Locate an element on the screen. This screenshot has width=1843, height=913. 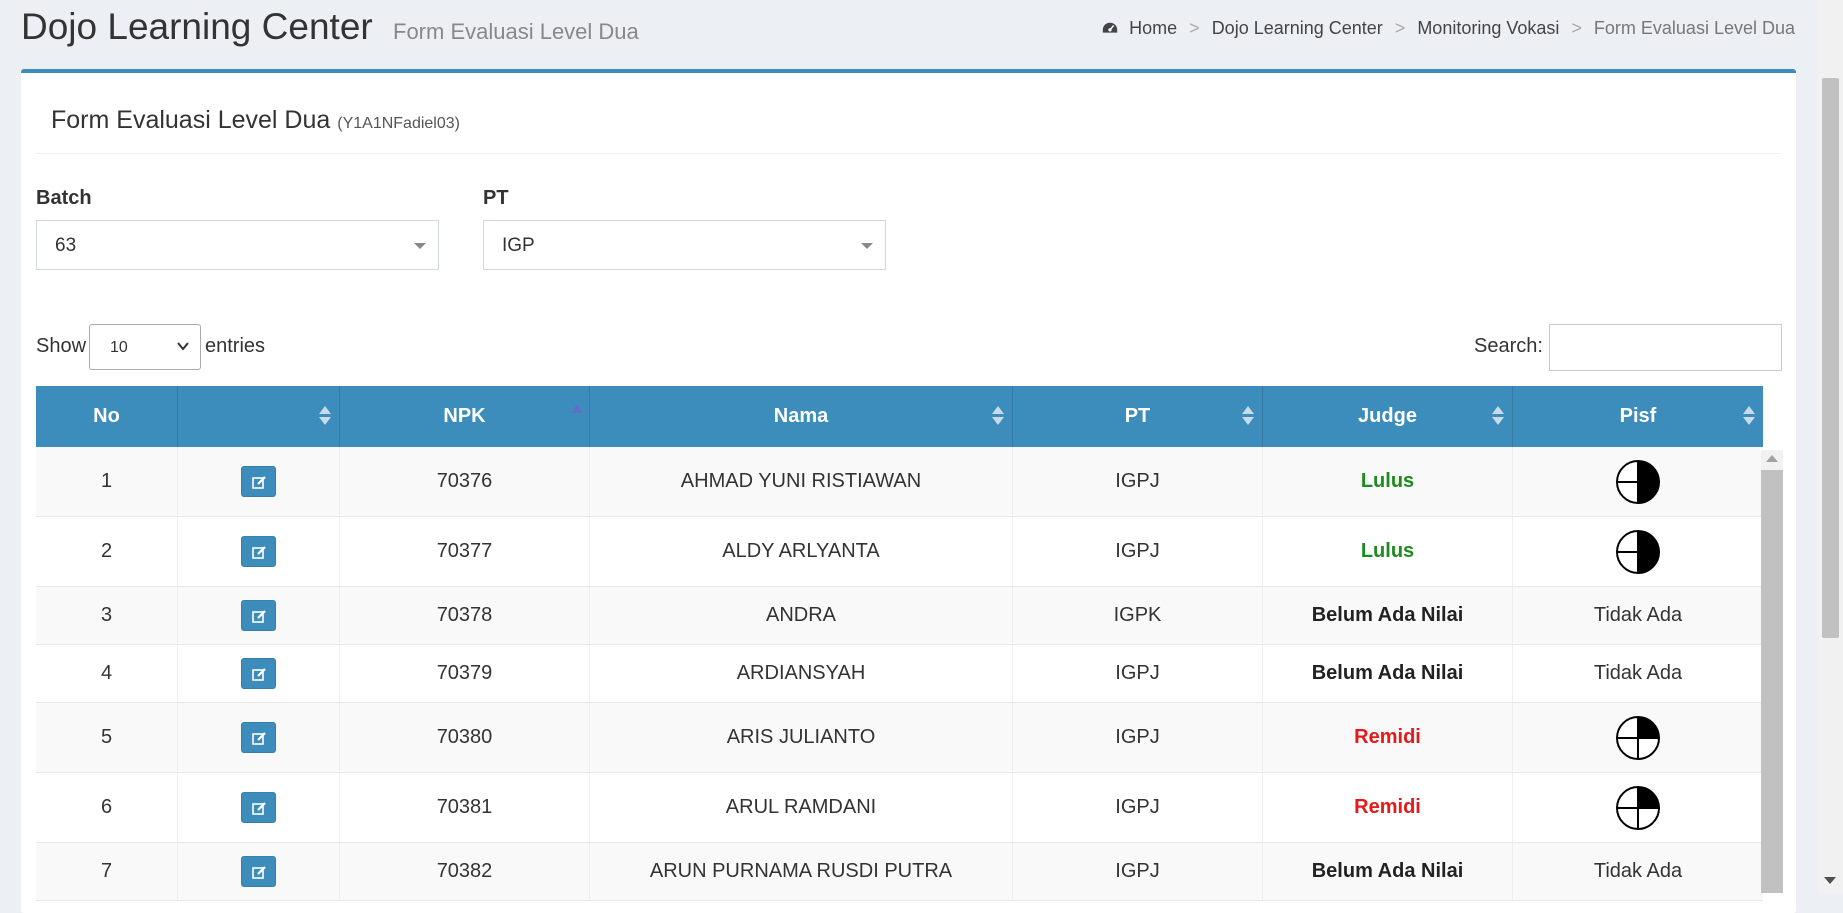
column-header-pt: PT is located at coordinates (1138, 416).